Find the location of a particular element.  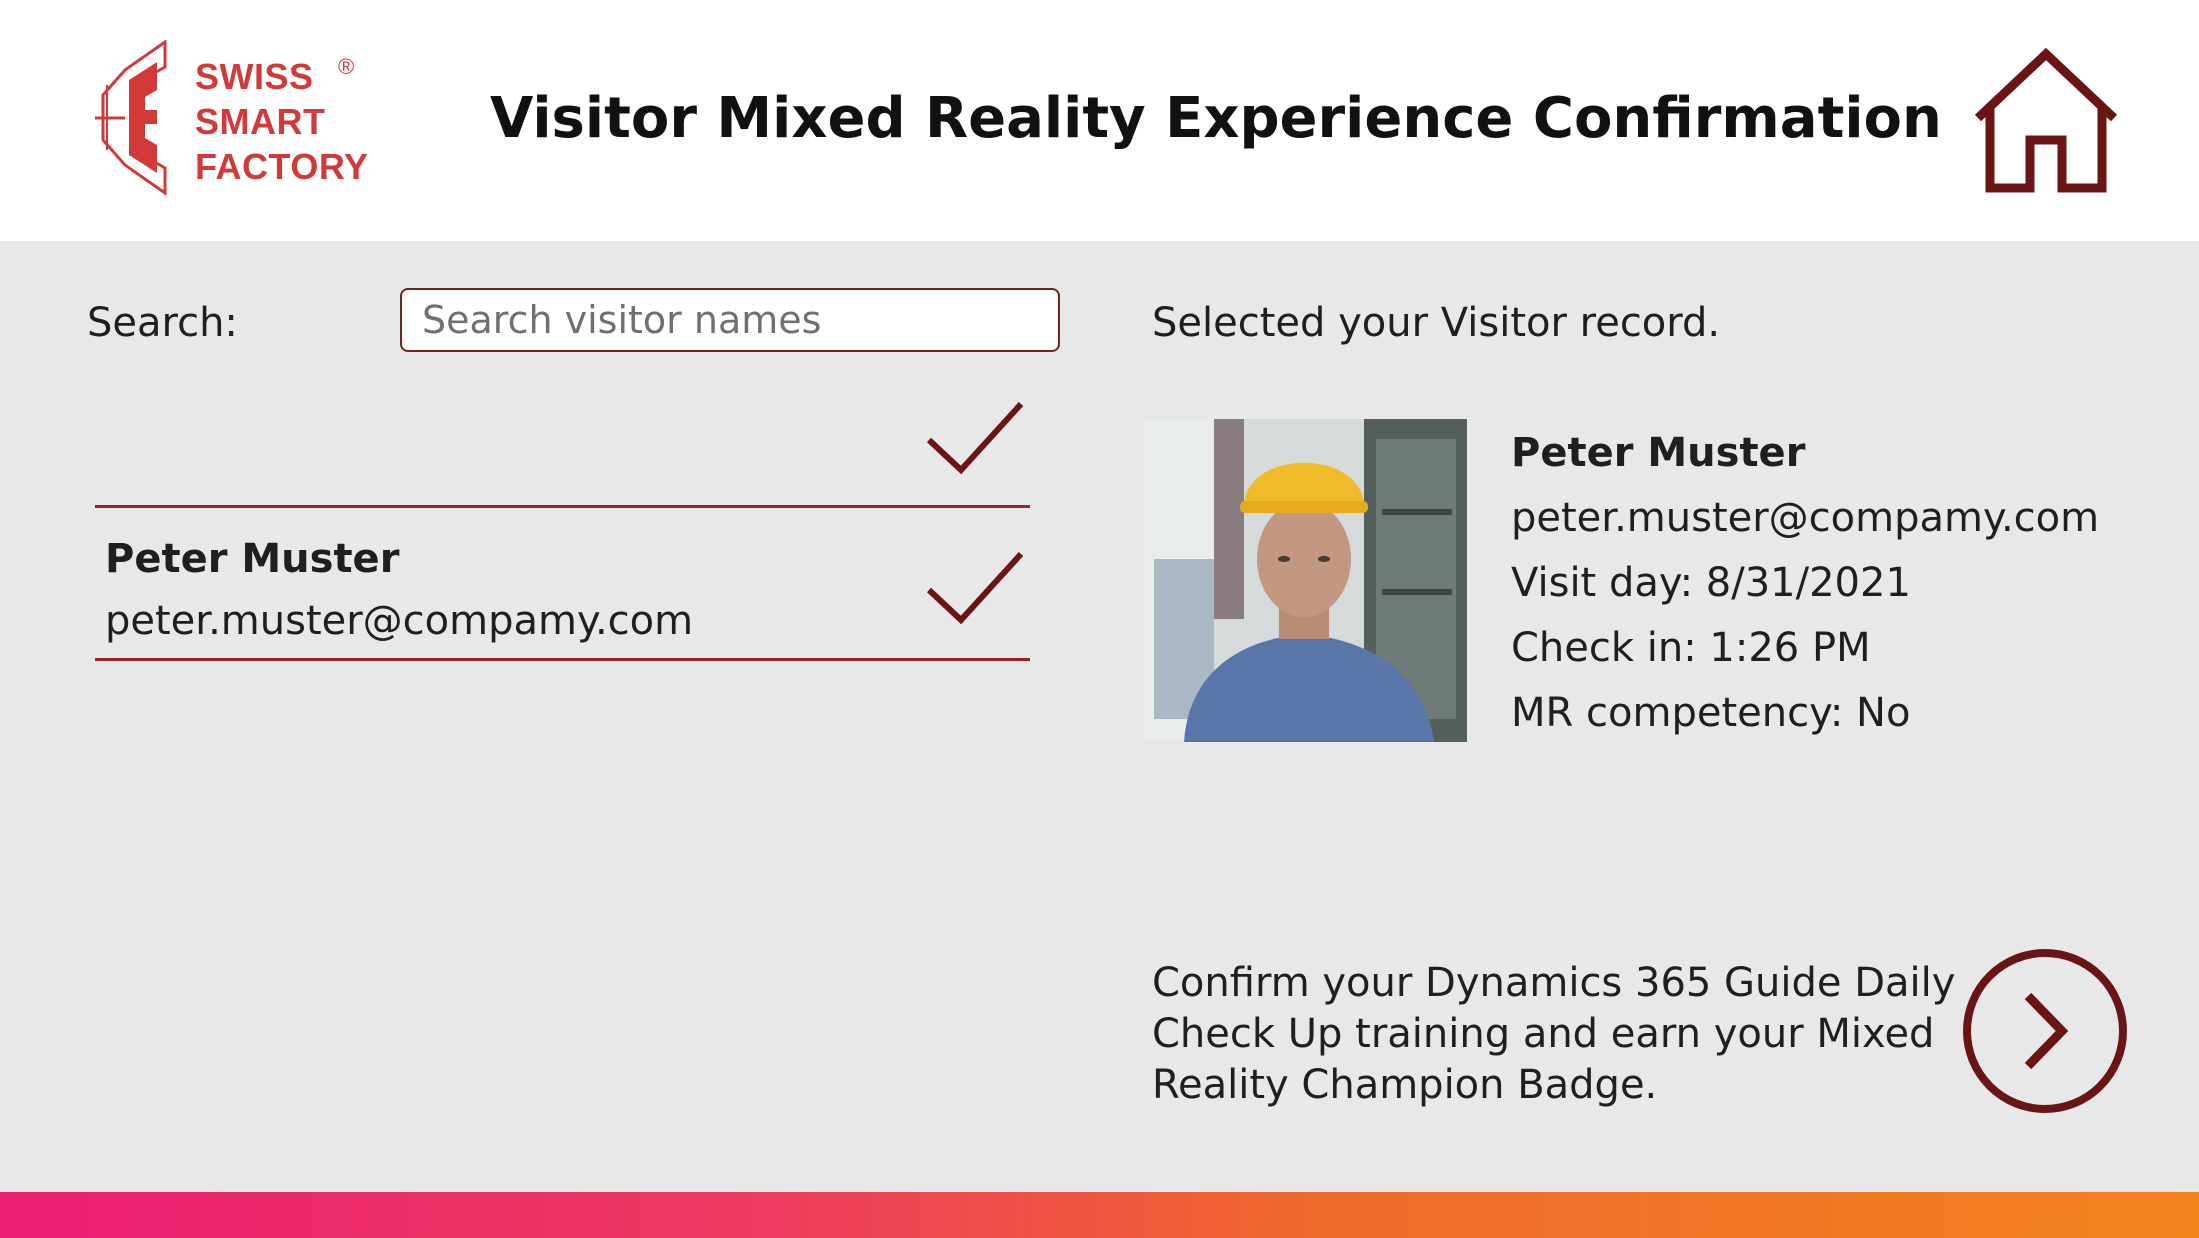

footer-gradient-bar is located at coordinates (1099, 1215).